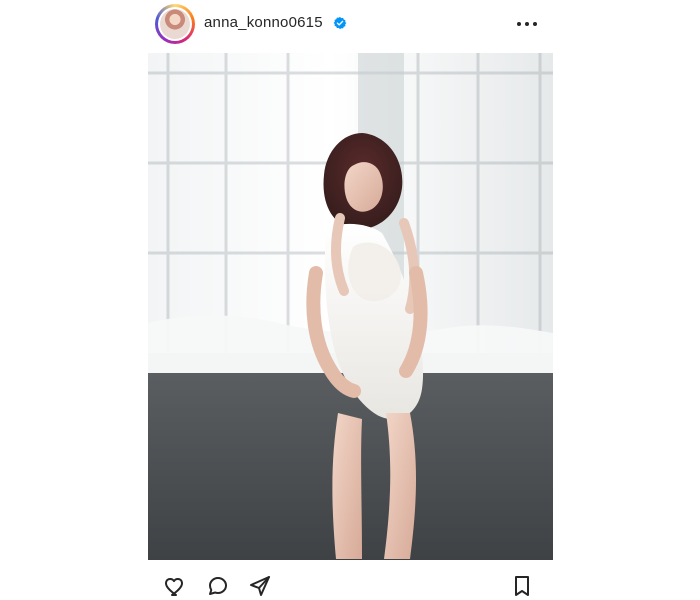  I want to click on save-button, so click(522, 586).